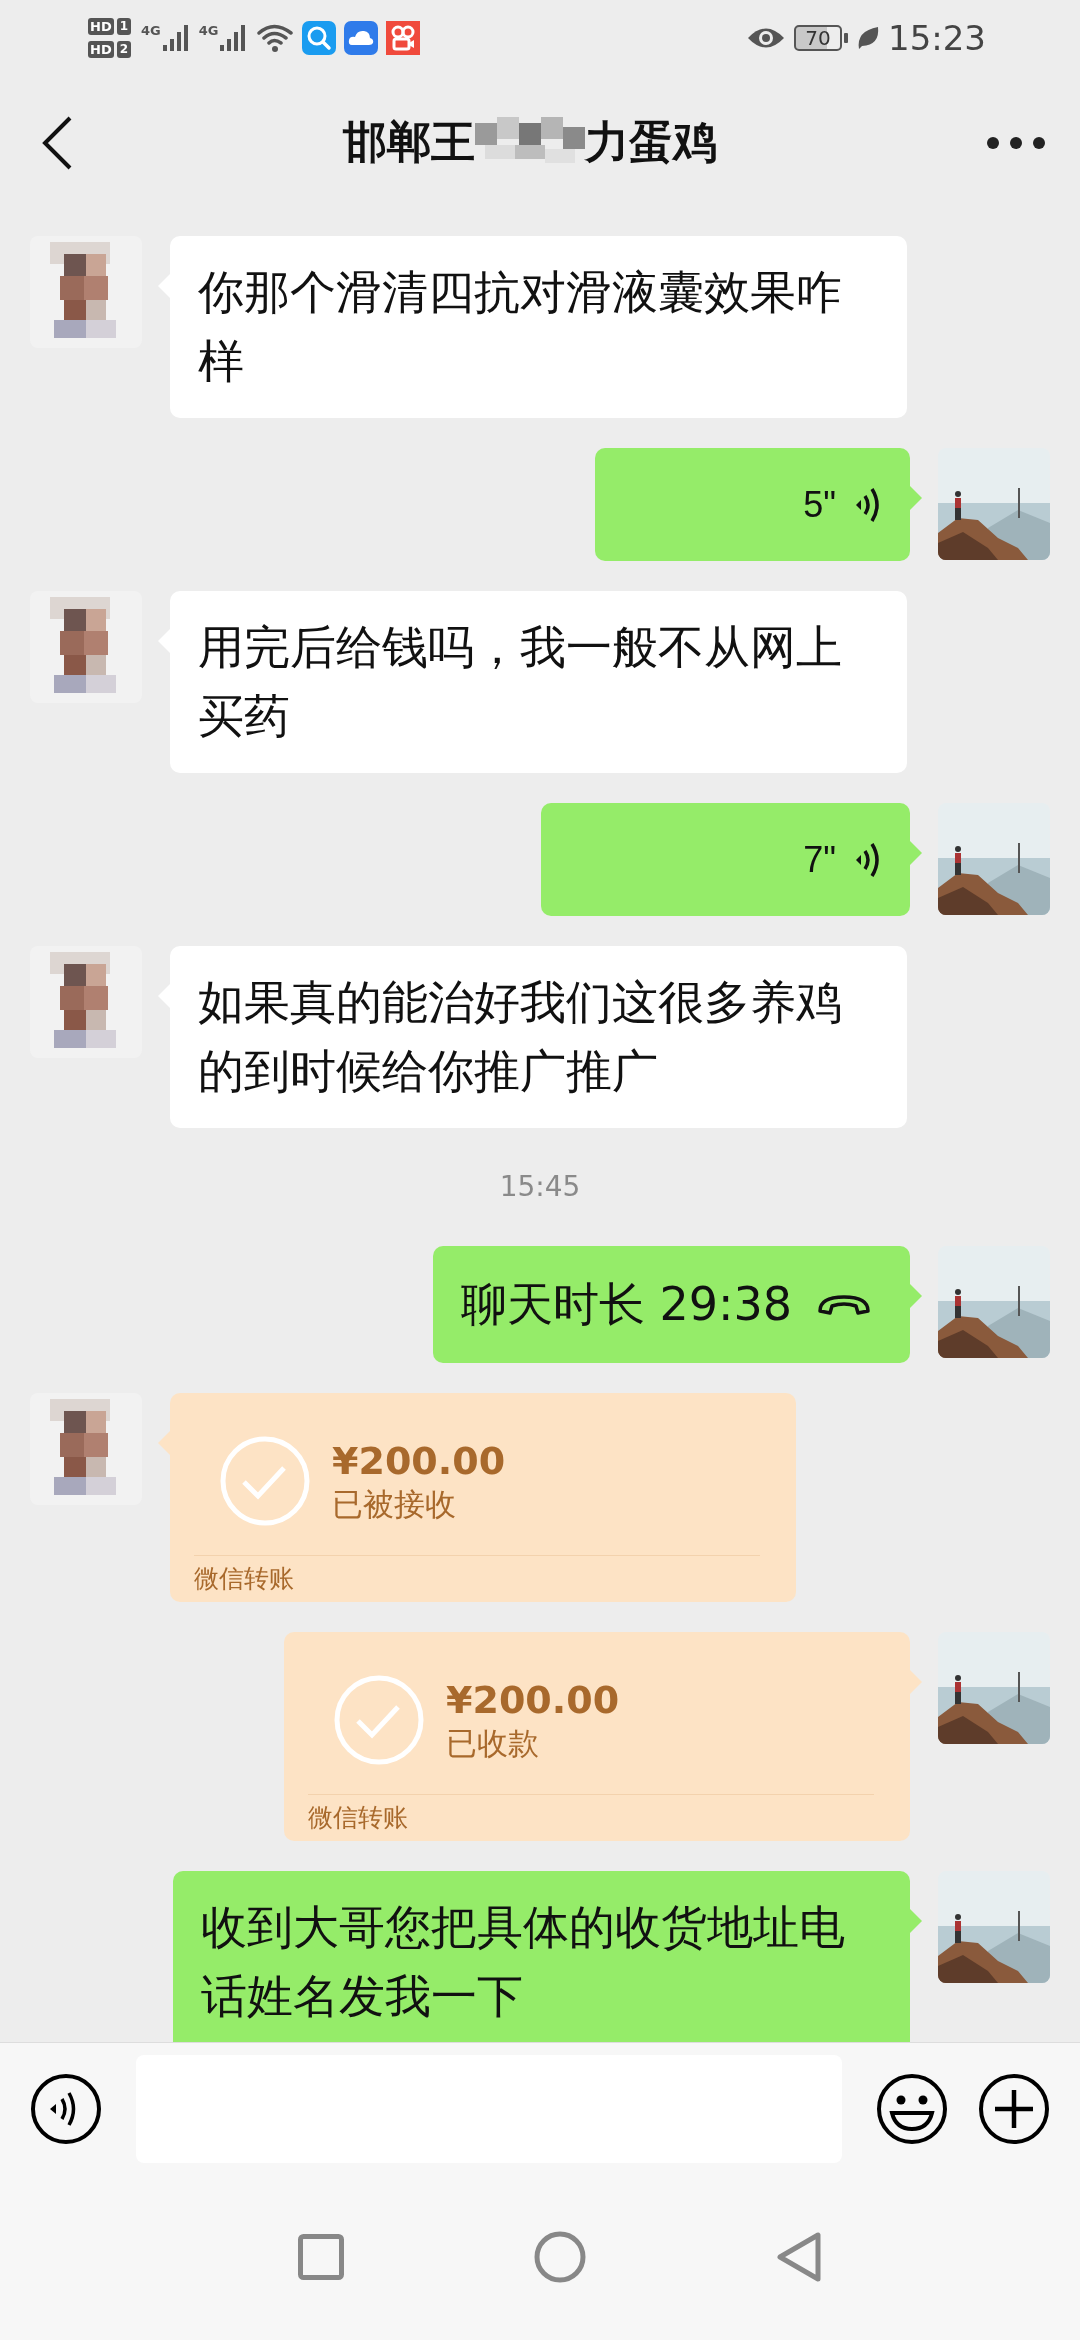 The image size is (1080, 2340). Describe the element at coordinates (844, 1304) in the screenshot. I see `hang-up-icon` at that location.